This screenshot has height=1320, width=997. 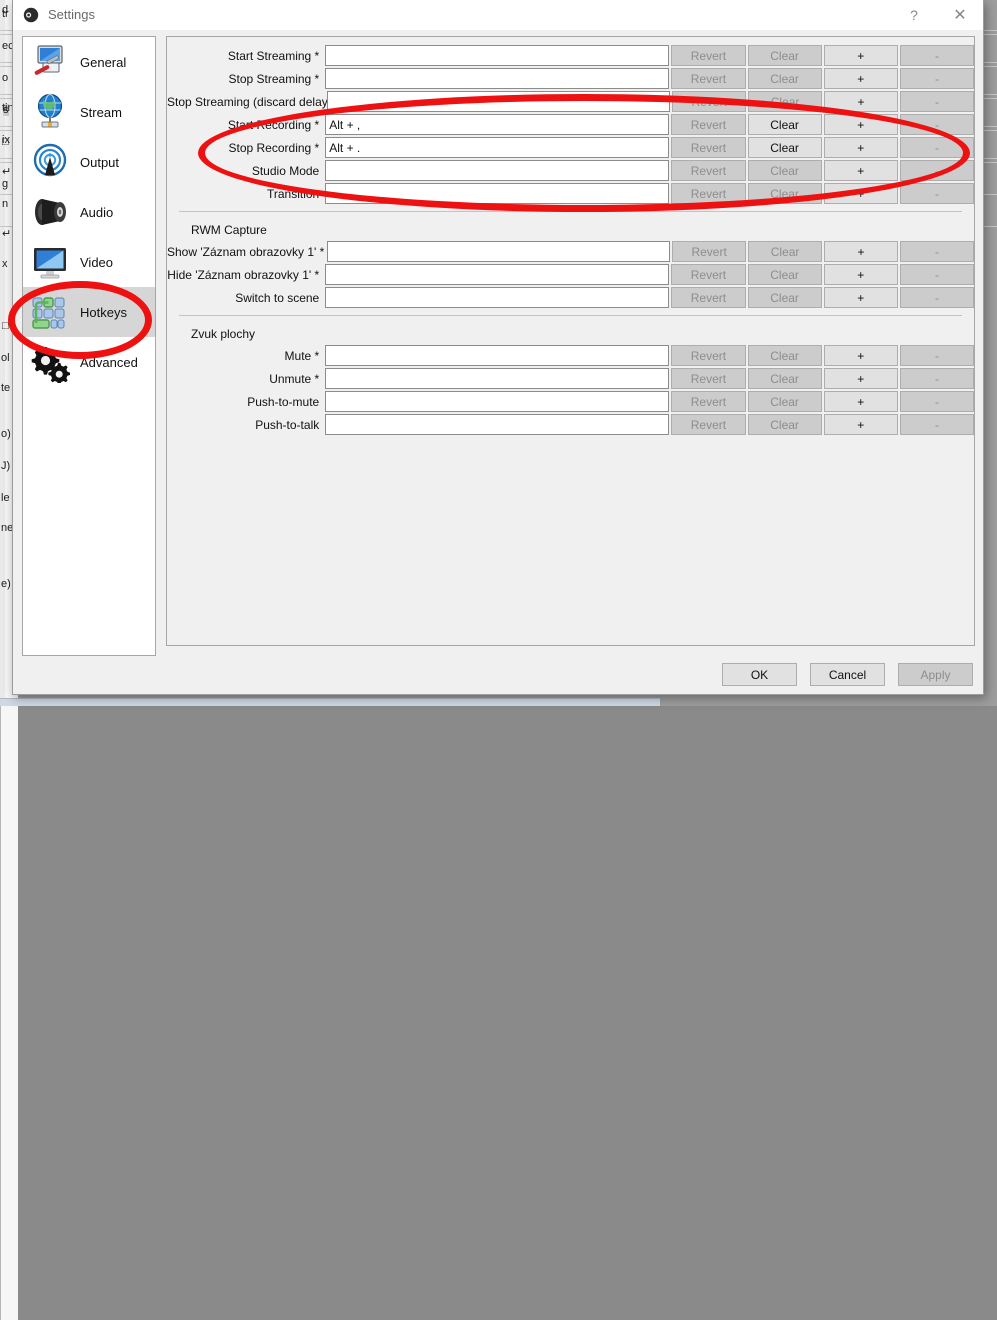 What do you see at coordinates (246, 425) in the screenshot?
I see `hotkey-label: Push-to-talk` at bounding box center [246, 425].